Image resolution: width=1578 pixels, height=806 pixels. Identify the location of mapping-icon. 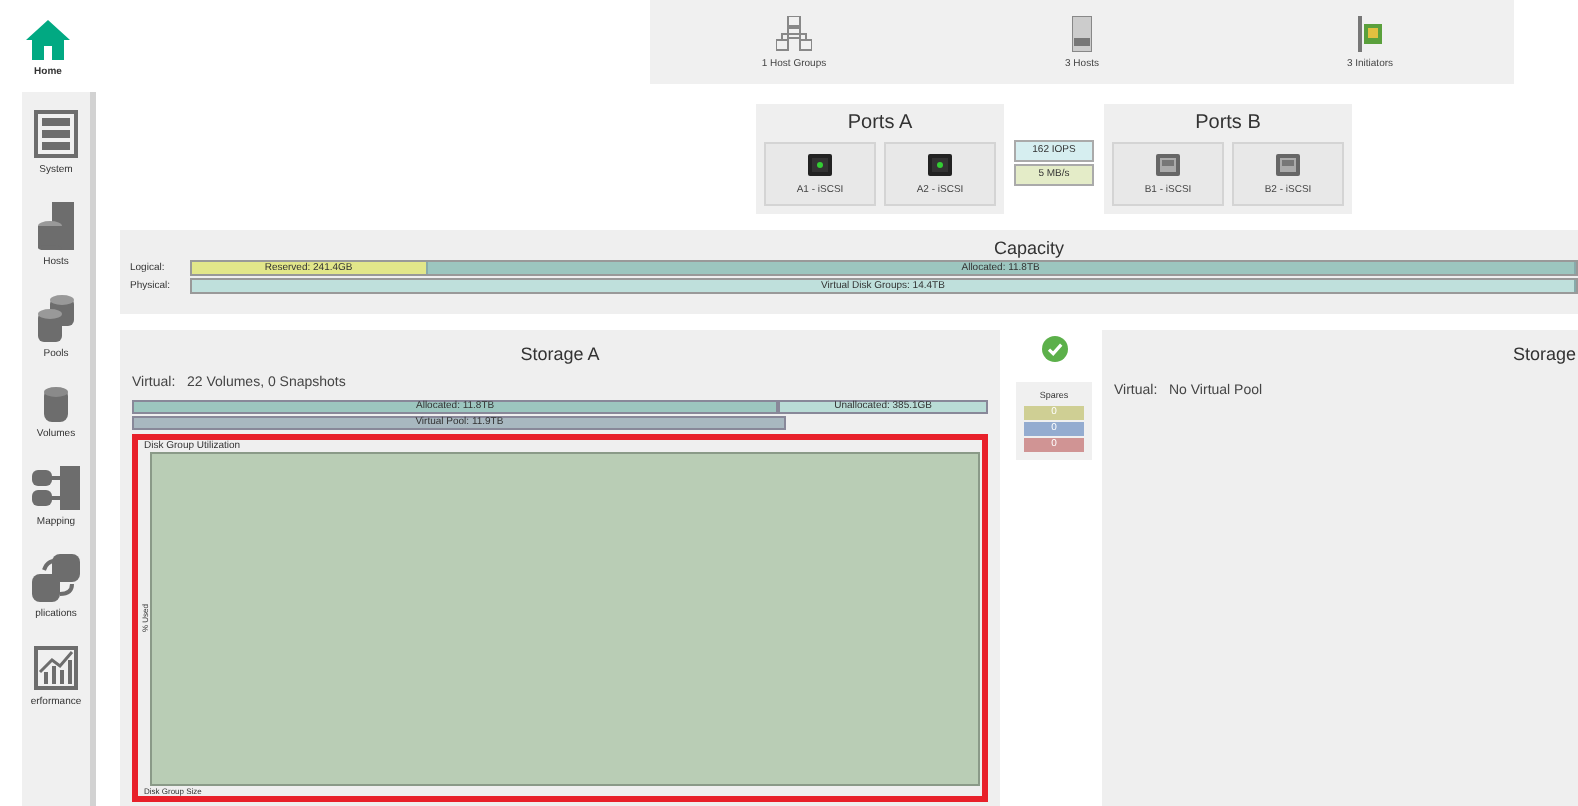
(56, 488).